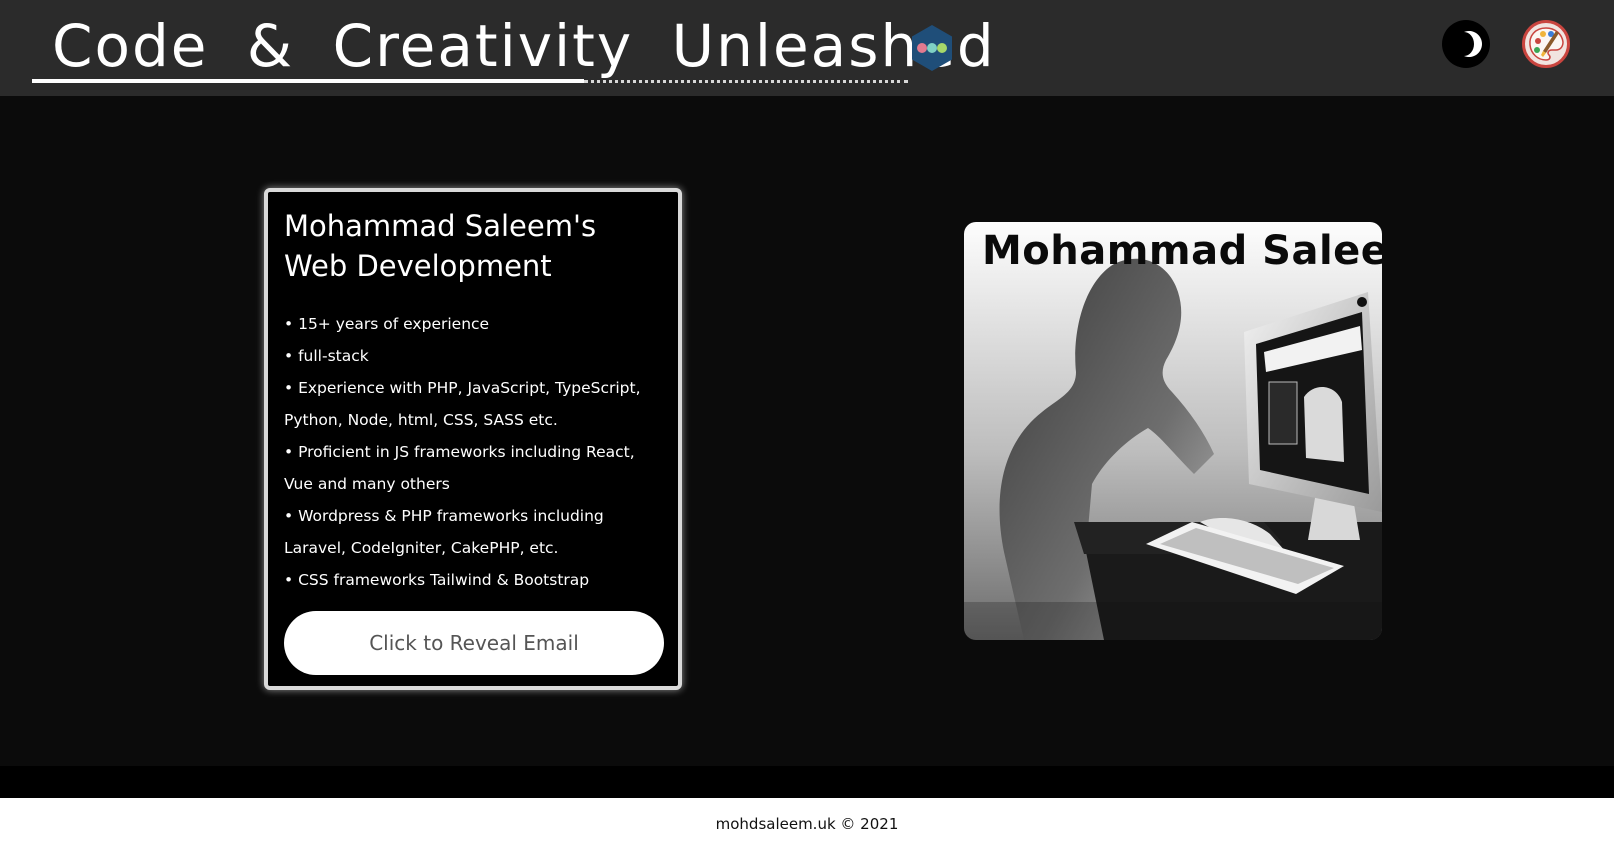  What do you see at coordinates (440, 246) in the screenshot?
I see `card-title: Mohammad Saleem's Web Development` at bounding box center [440, 246].